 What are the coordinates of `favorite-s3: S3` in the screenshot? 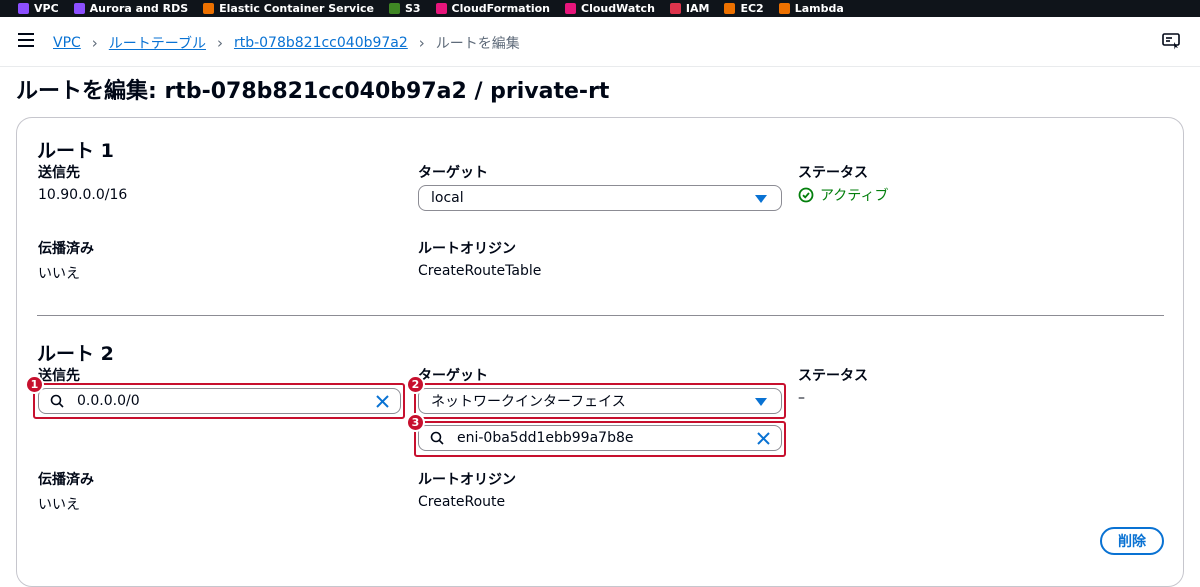 It's located at (404, 8).